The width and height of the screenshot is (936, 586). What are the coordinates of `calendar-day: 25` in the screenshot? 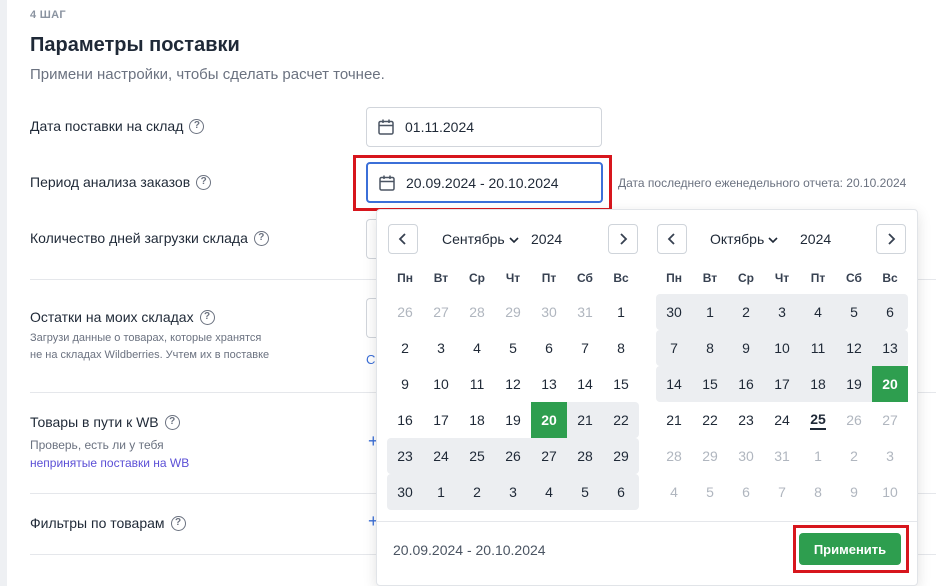 It's located at (477, 456).